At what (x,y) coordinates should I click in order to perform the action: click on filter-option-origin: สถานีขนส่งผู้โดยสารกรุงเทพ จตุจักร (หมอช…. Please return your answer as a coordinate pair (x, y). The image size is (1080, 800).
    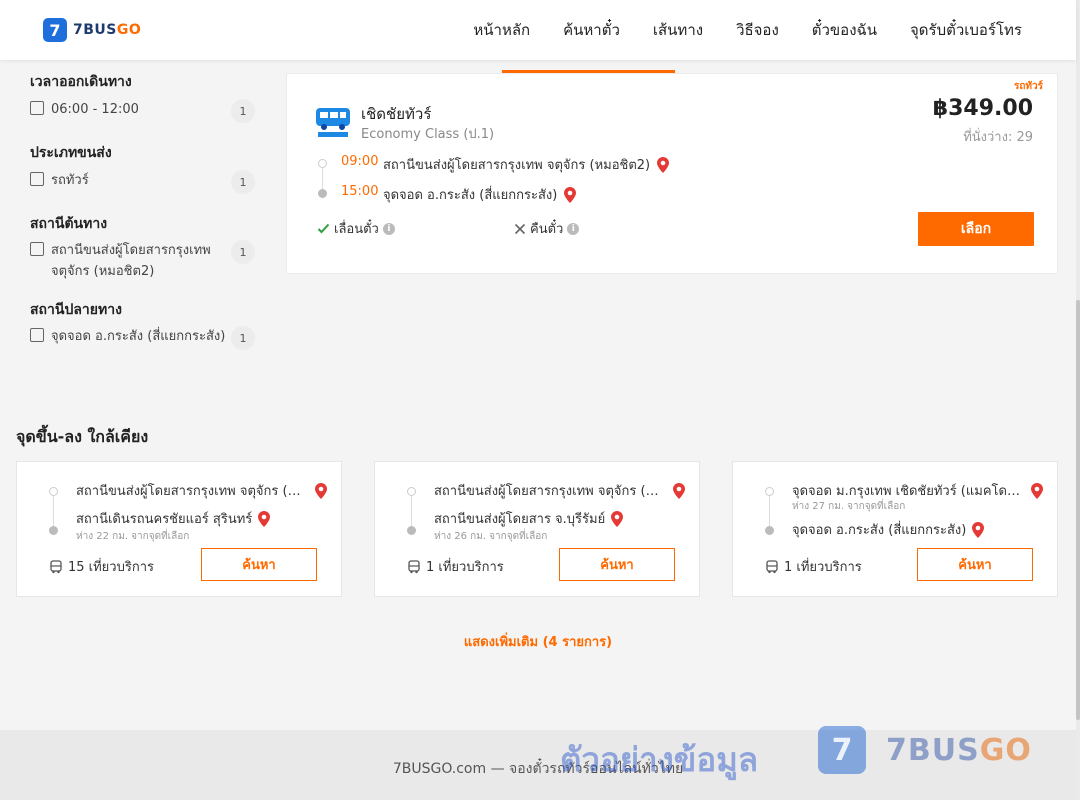
    Looking at the image, I should click on (142, 261).